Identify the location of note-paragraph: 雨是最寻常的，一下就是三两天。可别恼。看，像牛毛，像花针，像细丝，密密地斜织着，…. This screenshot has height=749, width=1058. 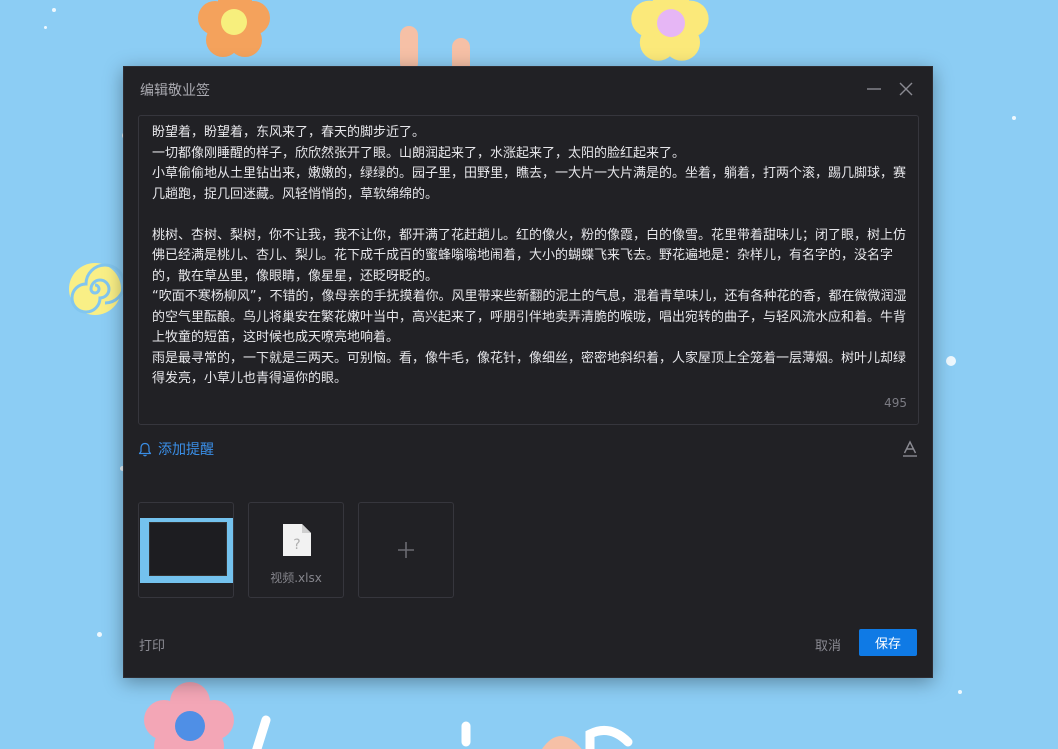
(529, 368).